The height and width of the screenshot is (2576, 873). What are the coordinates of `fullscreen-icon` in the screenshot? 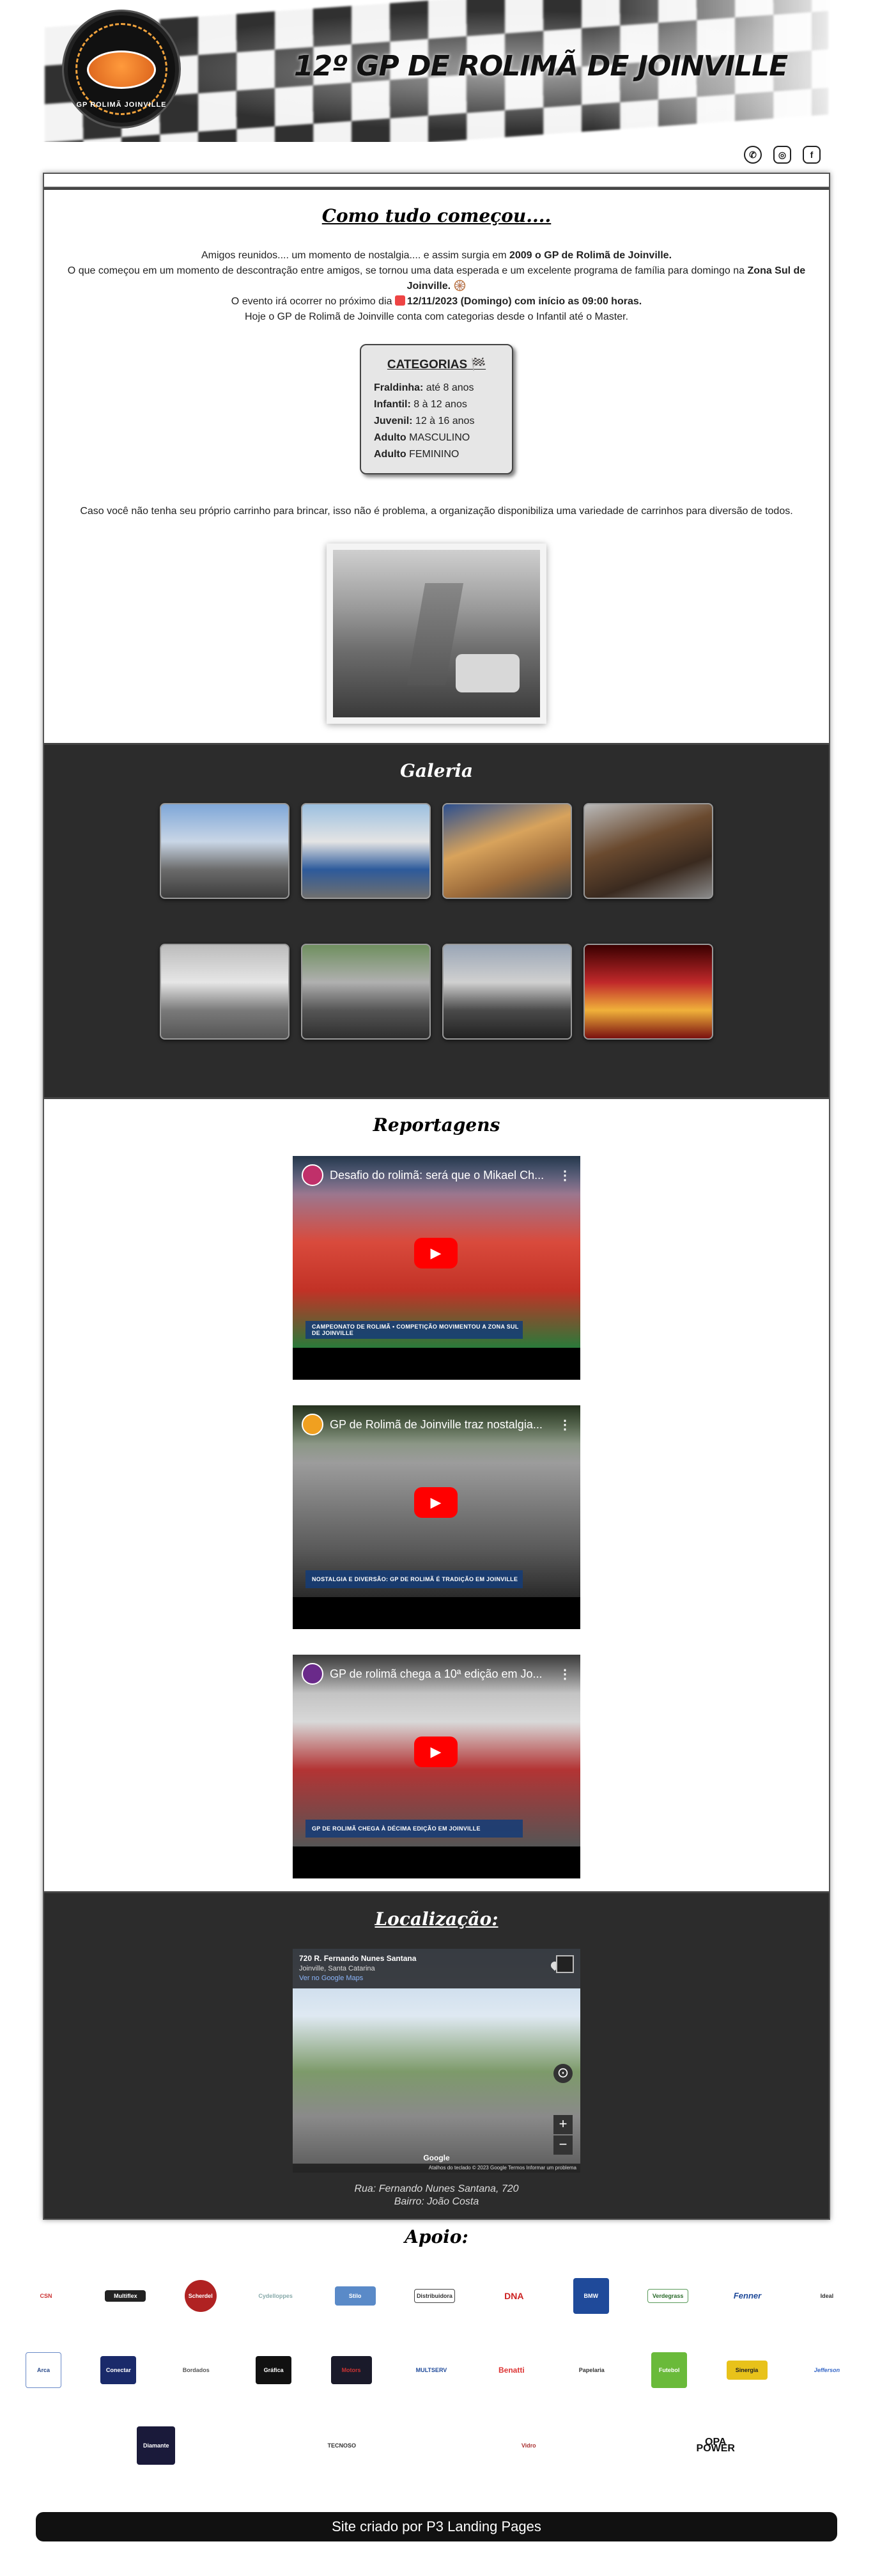 It's located at (565, 1964).